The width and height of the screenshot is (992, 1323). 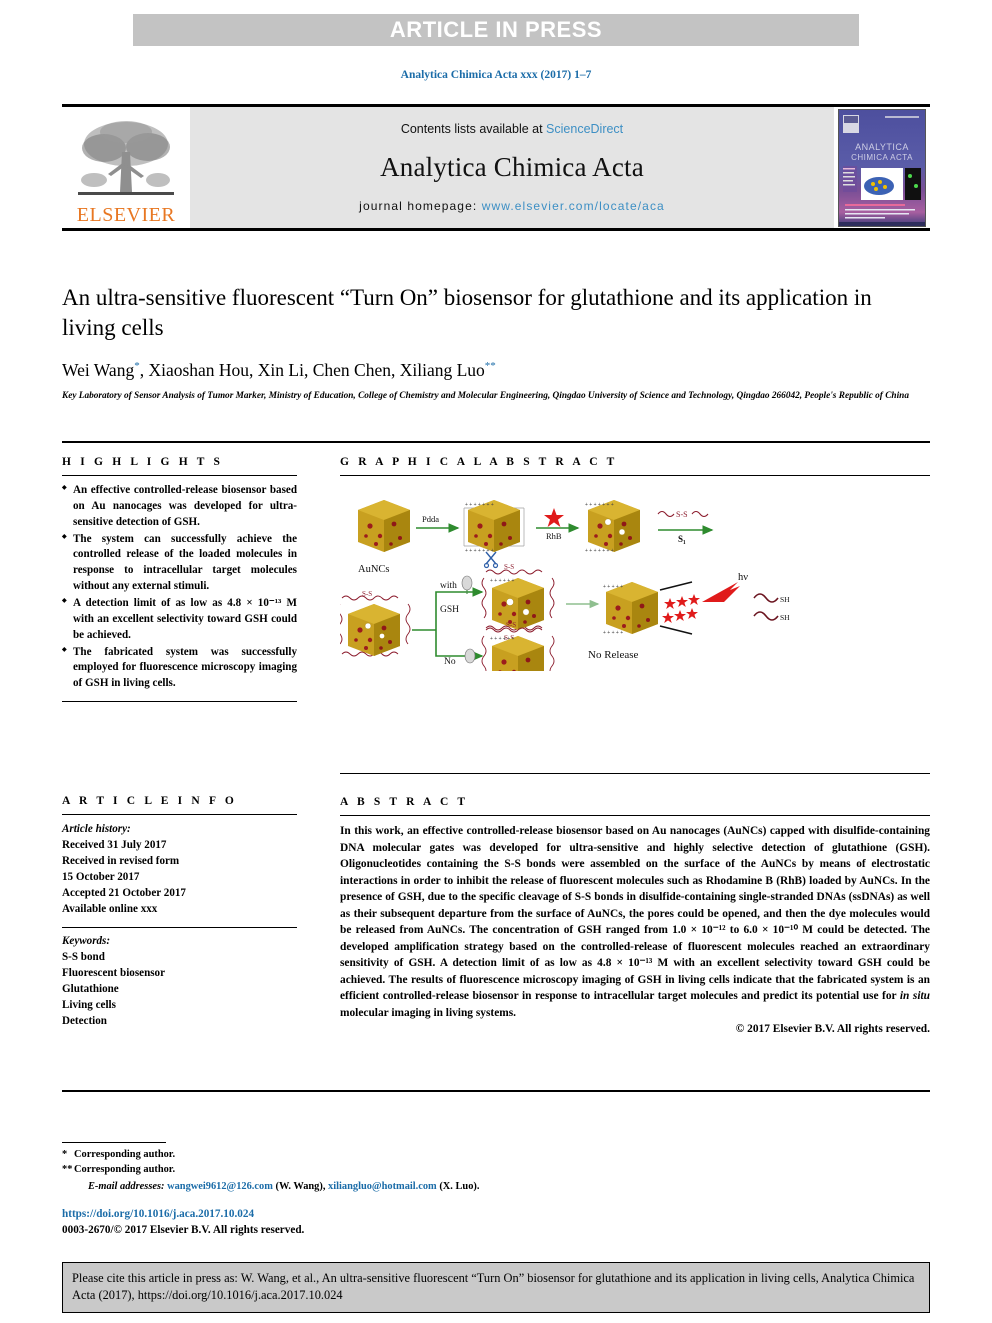 What do you see at coordinates (179, 475) in the screenshot?
I see `highlights-top-rule` at bounding box center [179, 475].